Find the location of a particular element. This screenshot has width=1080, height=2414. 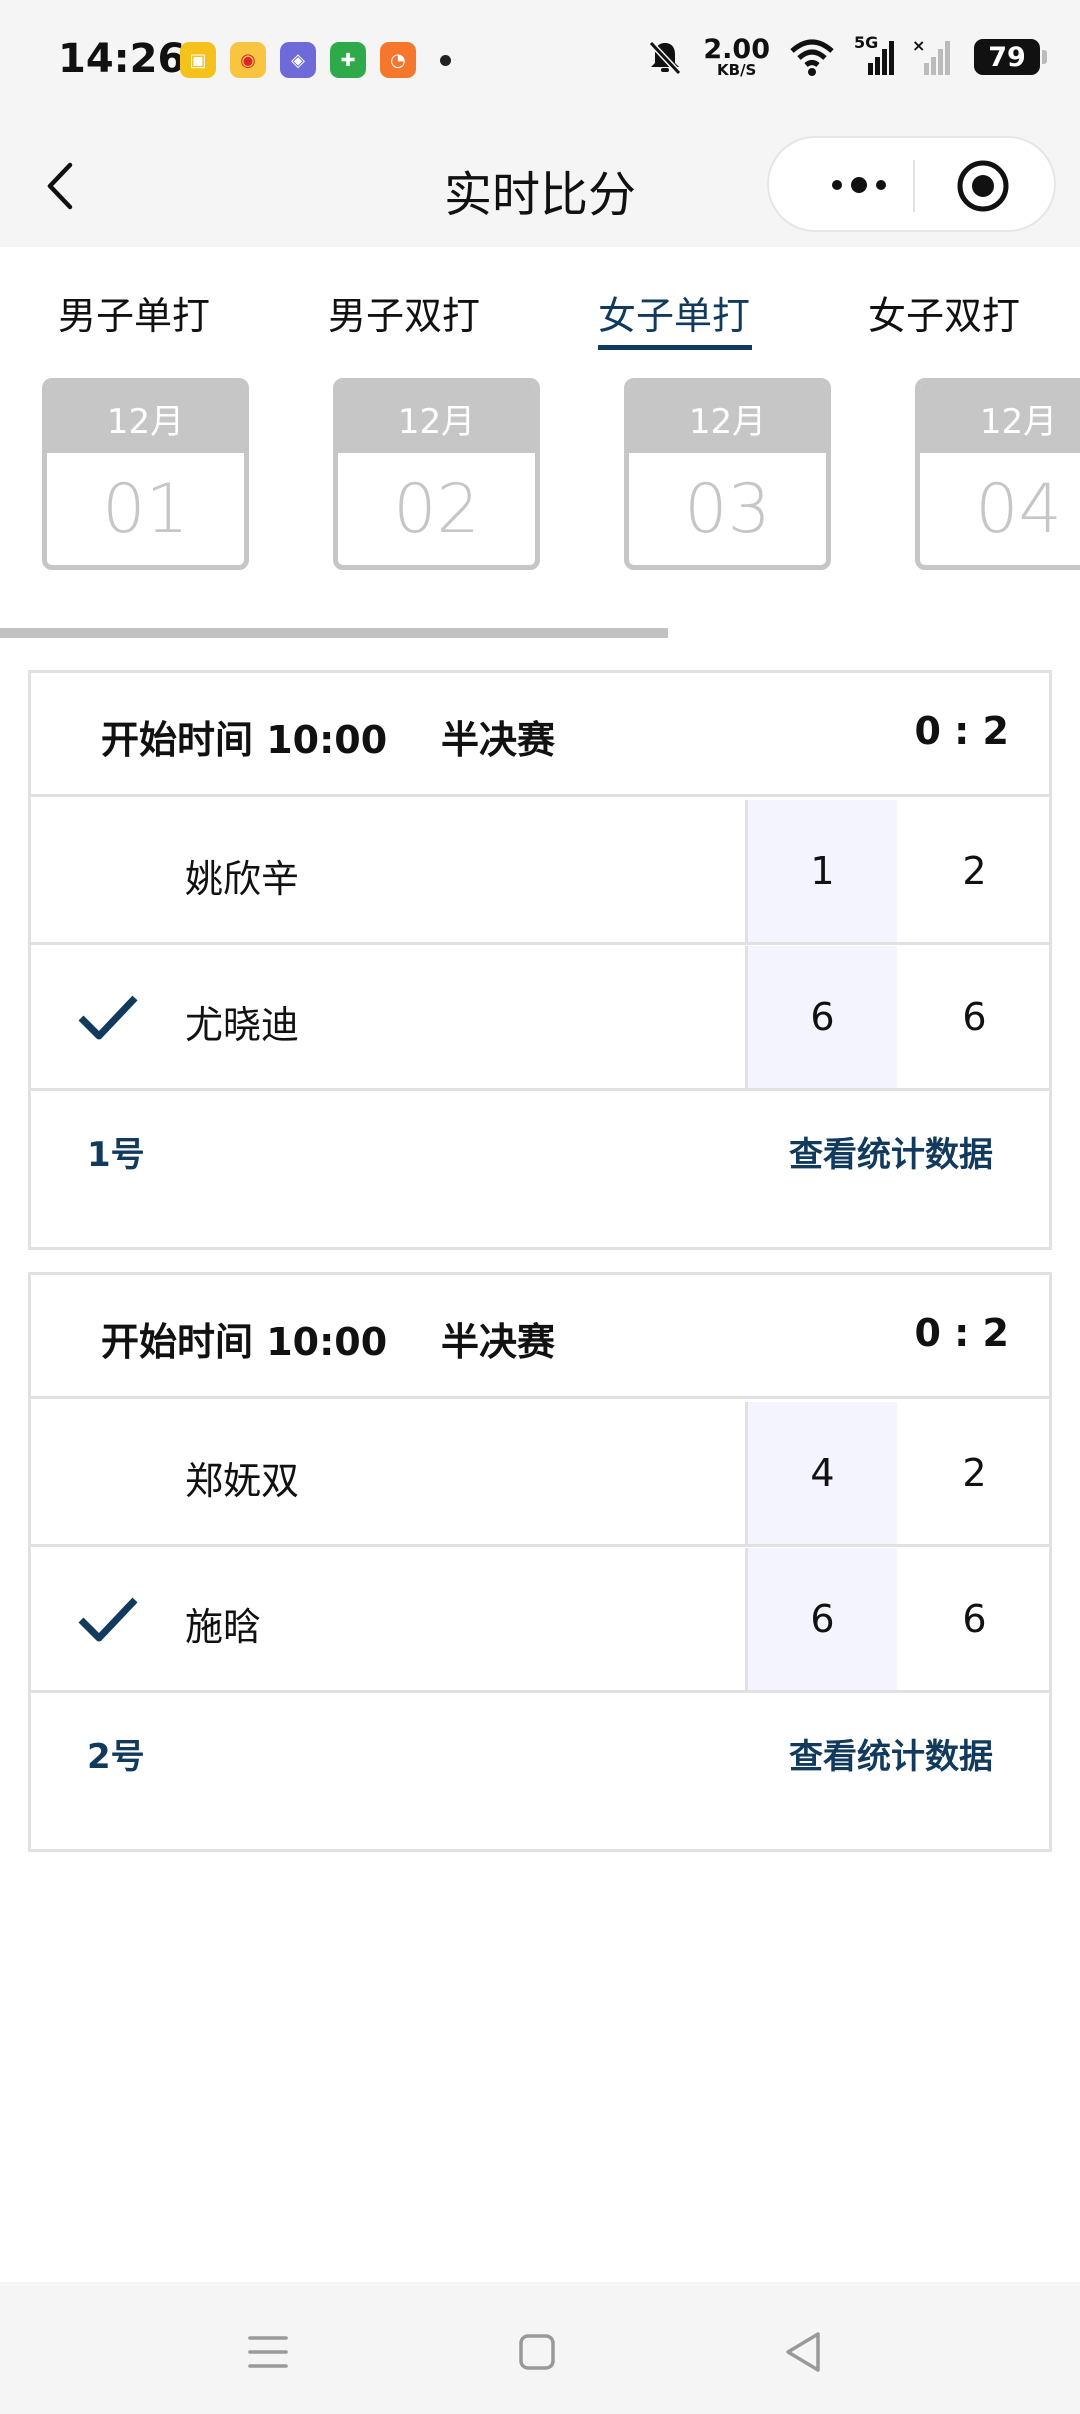

system-nav-bar is located at coordinates (540, 2348).